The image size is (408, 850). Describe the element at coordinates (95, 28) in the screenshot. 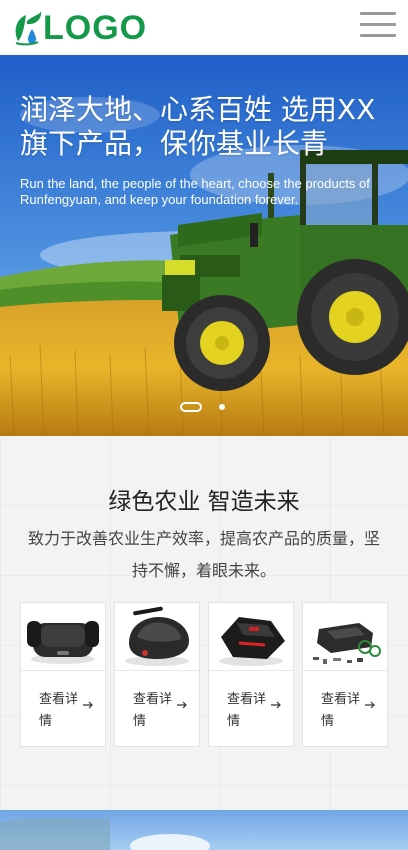

I see `logo-text: LOGO` at that location.